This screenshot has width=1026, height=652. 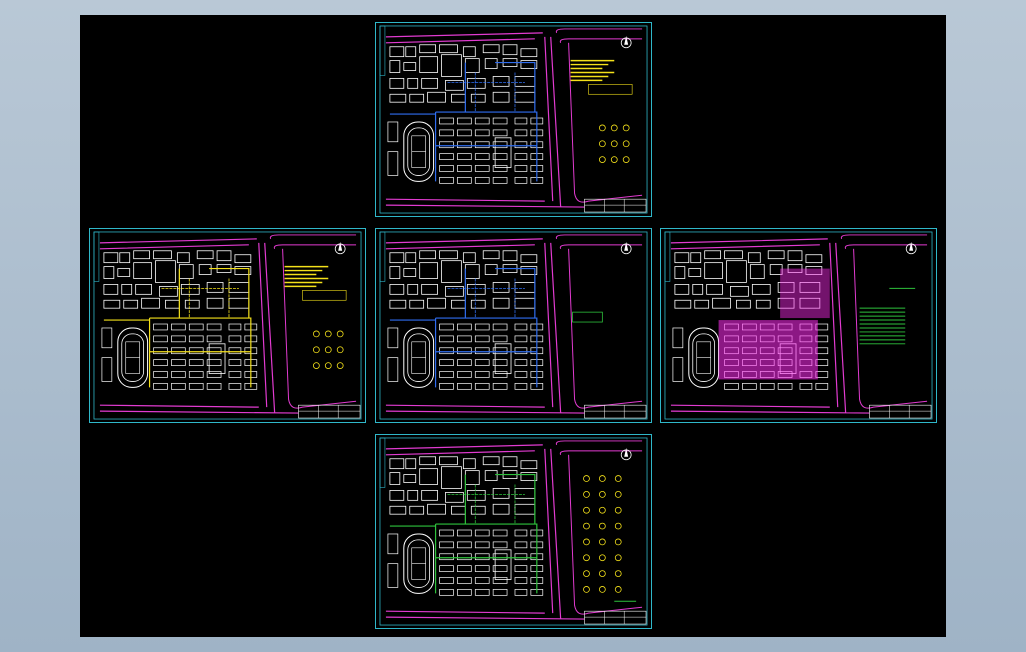 I want to click on drawing-sheet-center, so click(x=513, y=325).